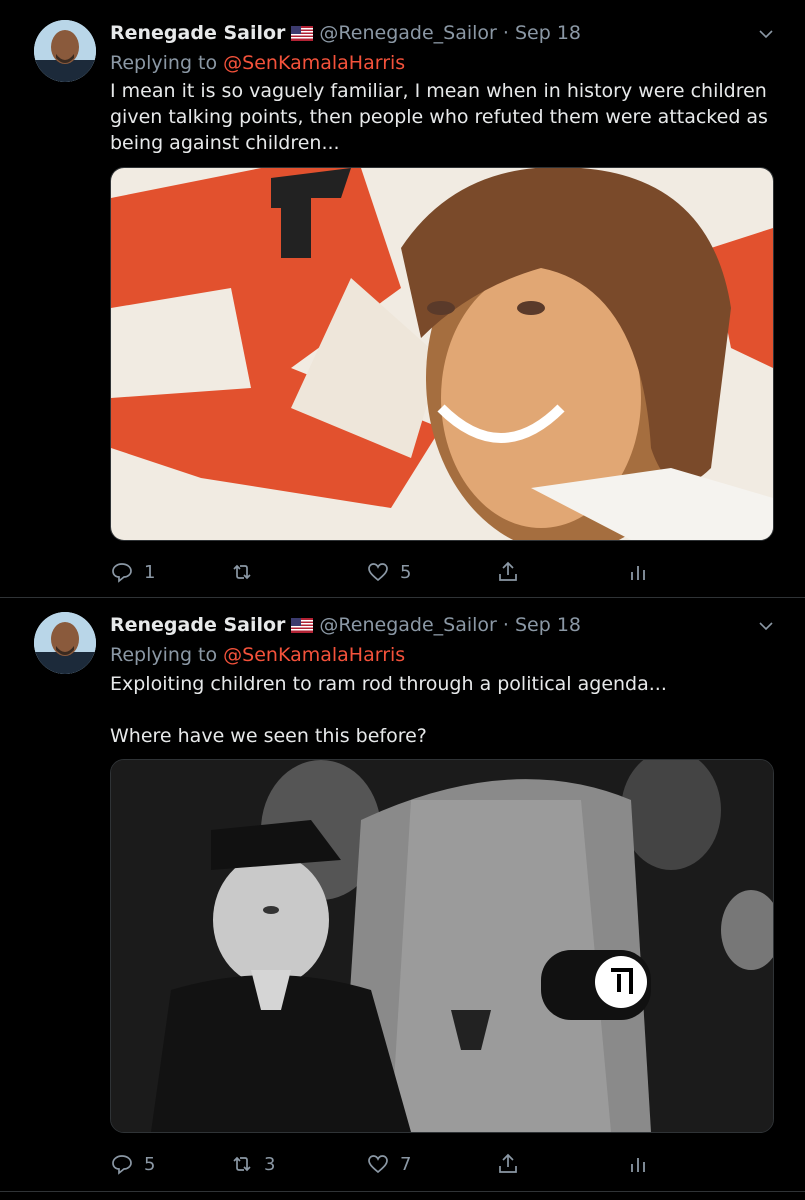  I want to click on like-button: 7, so click(388, 1164).